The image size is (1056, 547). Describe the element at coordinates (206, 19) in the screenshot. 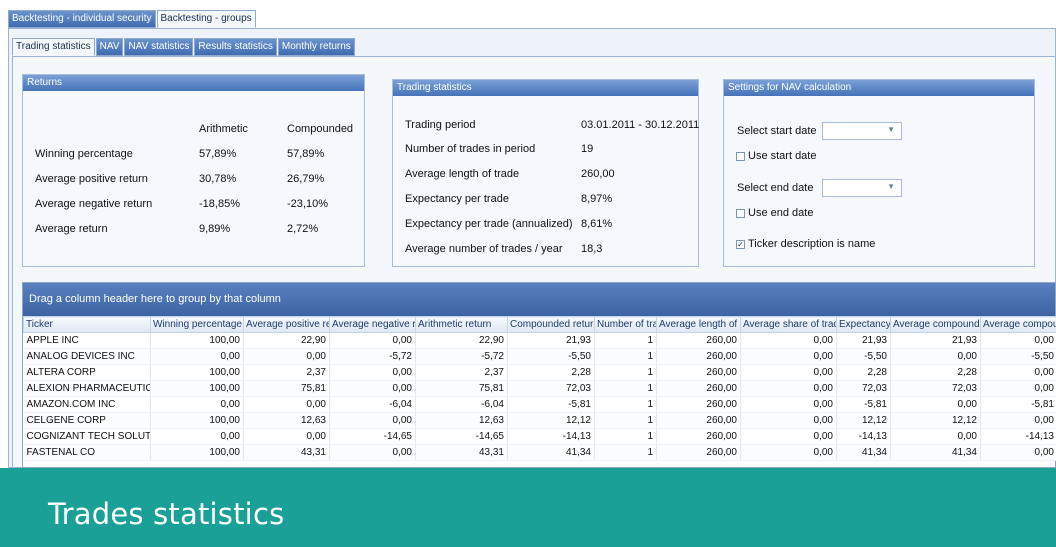

I see `tab-backtesting-groups: Backtesting - groups` at that location.